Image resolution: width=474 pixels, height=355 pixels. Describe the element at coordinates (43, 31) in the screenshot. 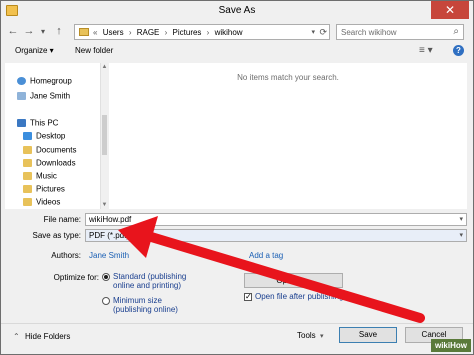

I see `recent-dropdown-icon: ▾` at that location.